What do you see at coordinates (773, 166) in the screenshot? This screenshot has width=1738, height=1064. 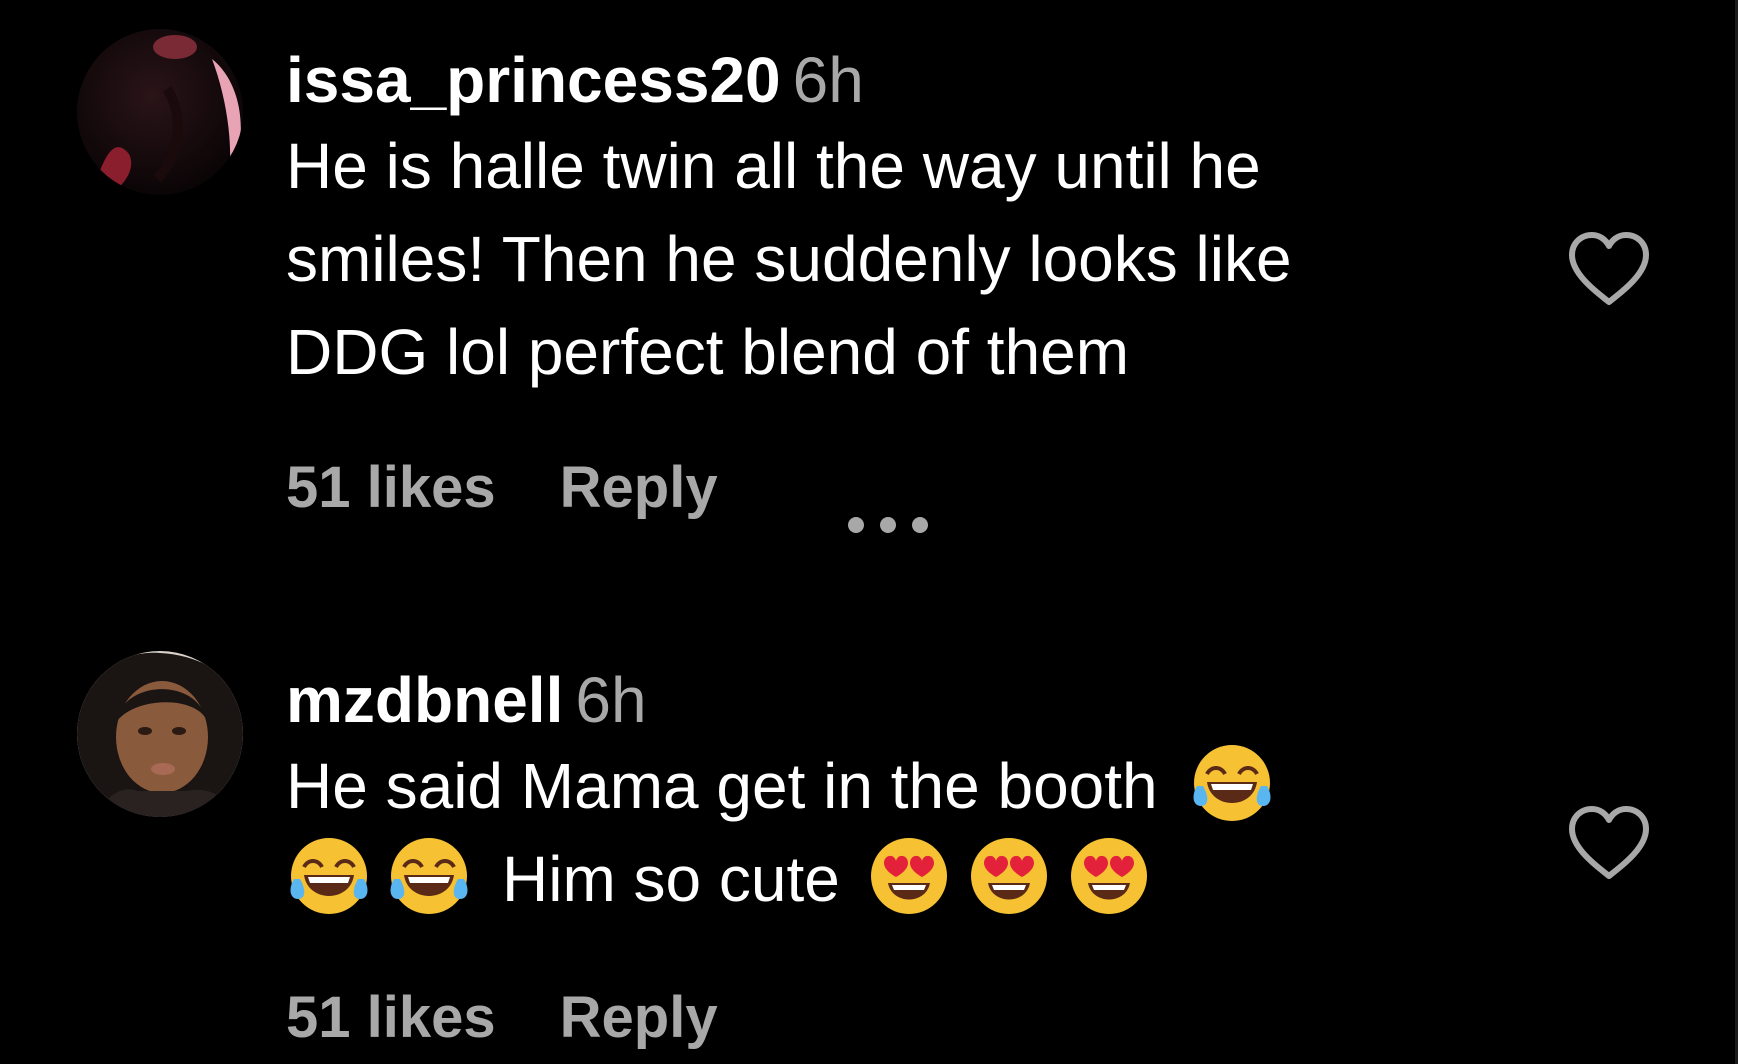 I see `comment-text-line: He is halle twin all the way until he` at bounding box center [773, 166].